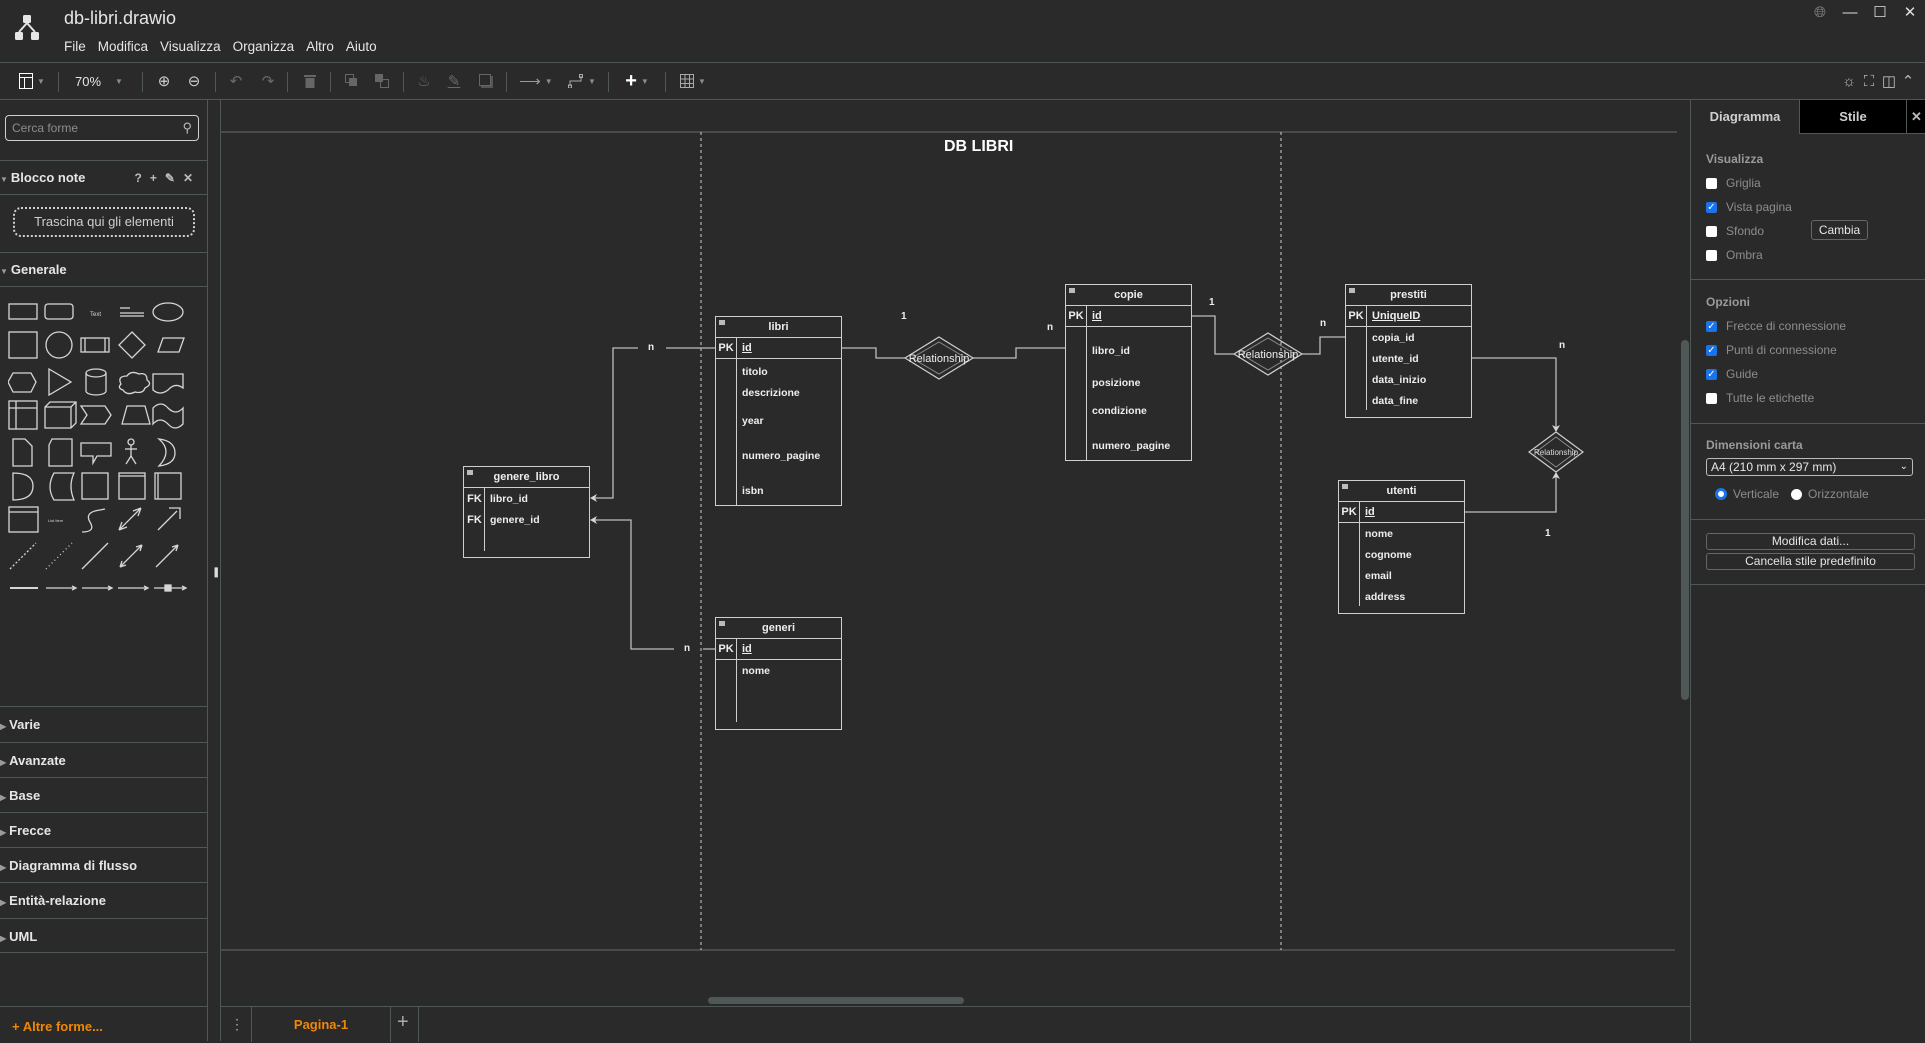 This screenshot has height=1043, width=1925. I want to click on horizontal-scrollbar, so click(836, 1000).